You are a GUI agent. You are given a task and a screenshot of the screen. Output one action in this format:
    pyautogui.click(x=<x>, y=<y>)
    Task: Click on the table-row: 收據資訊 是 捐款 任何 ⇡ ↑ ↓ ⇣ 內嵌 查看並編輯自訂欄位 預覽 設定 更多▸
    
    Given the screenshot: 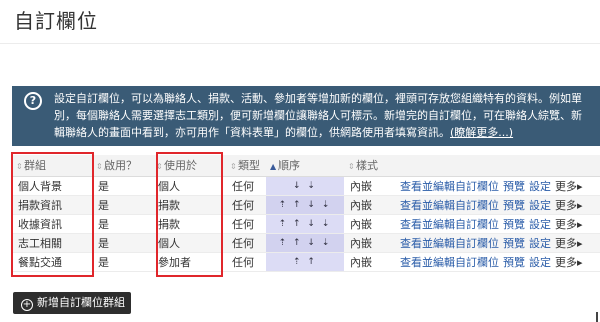 What is the action you would take?
    pyautogui.click(x=306, y=224)
    